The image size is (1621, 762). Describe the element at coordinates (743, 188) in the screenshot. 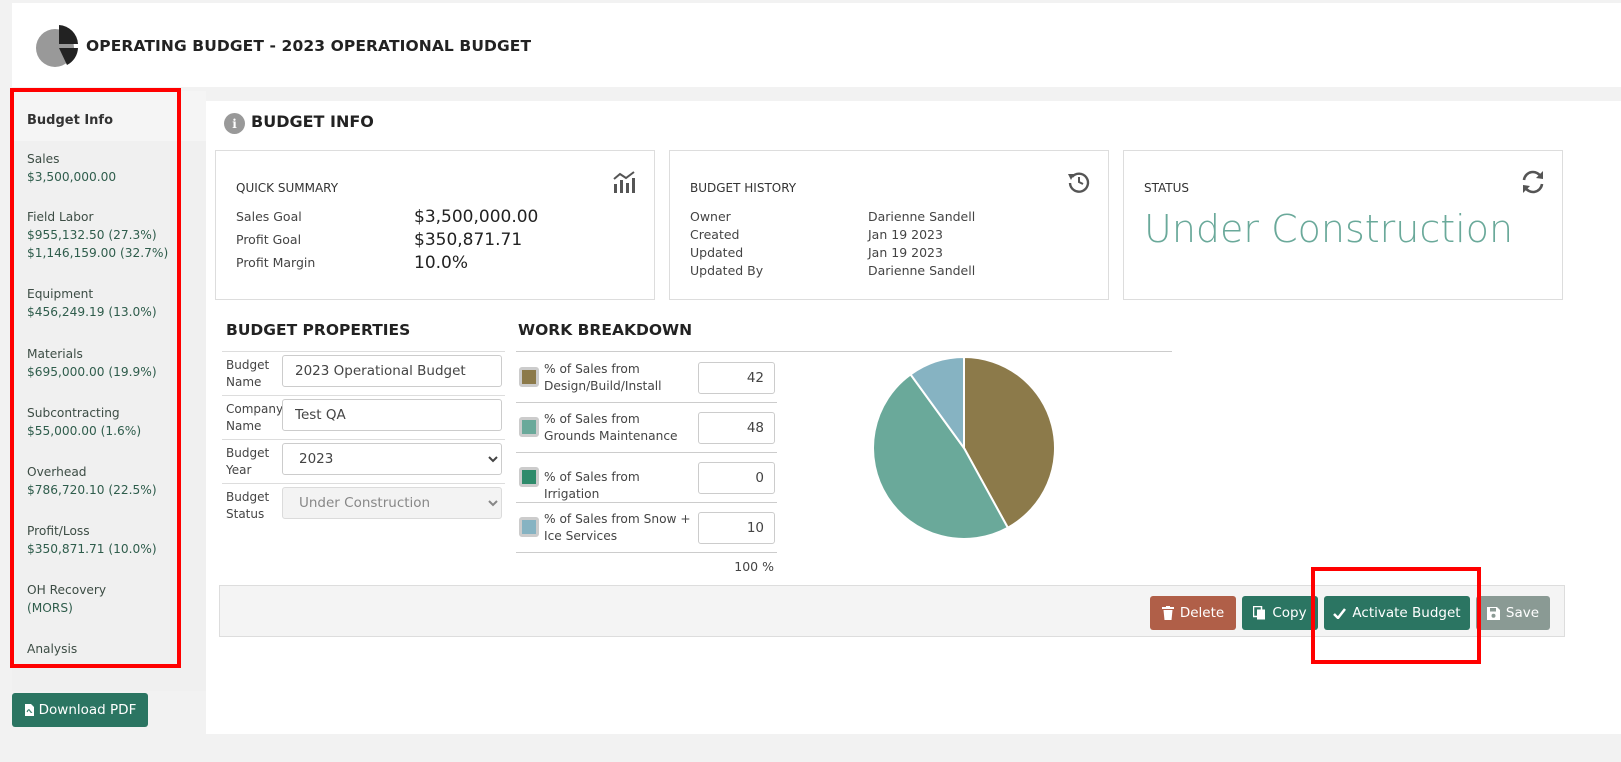

I see `budget-history-title: BUDGET HISTORY` at that location.